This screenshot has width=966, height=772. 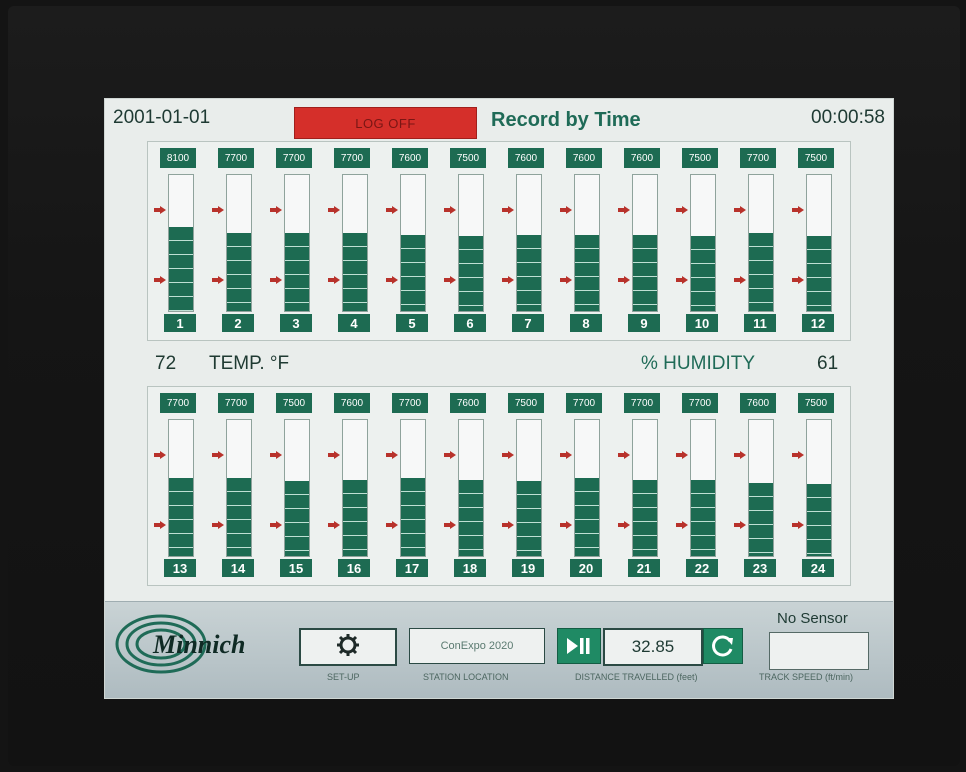 I want to click on play-pause-button, so click(x=579, y=646).